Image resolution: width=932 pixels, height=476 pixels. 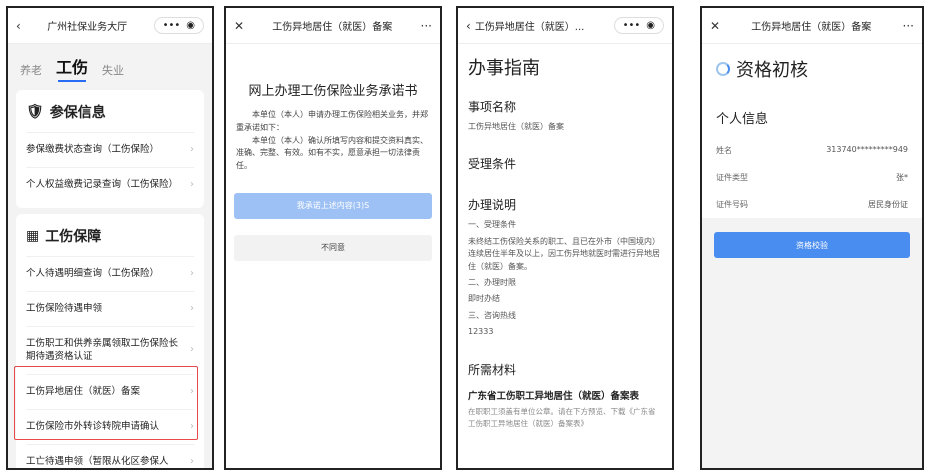 What do you see at coordinates (333, 247) in the screenshot?
I see `disagree-button: 不同意` at bounding box center [333, 247].